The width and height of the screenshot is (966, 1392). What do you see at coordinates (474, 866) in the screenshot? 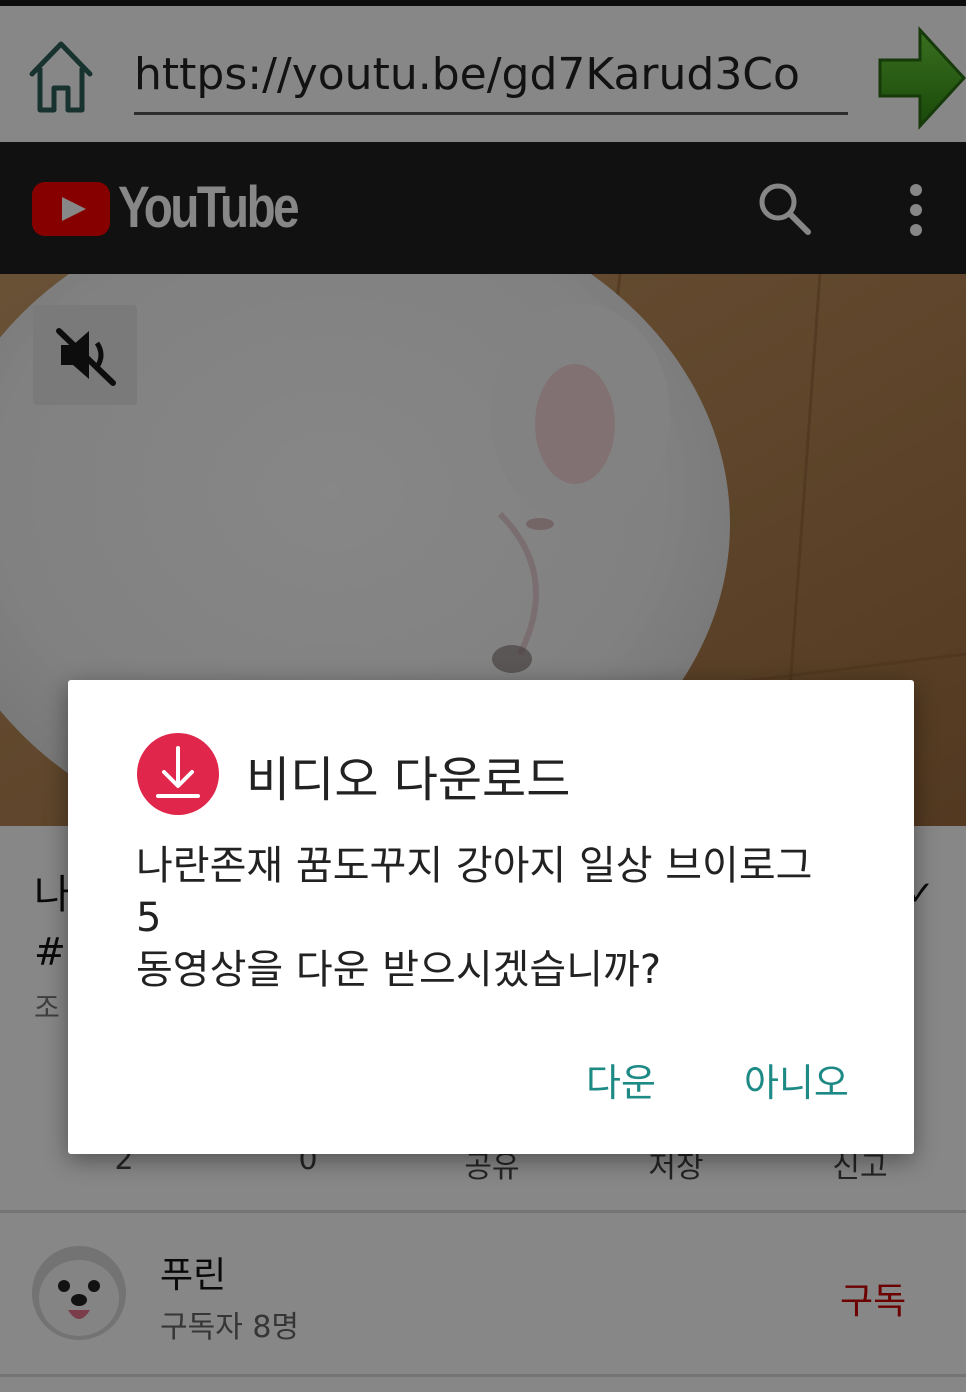
I see `dialog-message-line: 나란존재 꿈도꾸지 강아지 일상 브이로그` at bounding box center [474, 866].